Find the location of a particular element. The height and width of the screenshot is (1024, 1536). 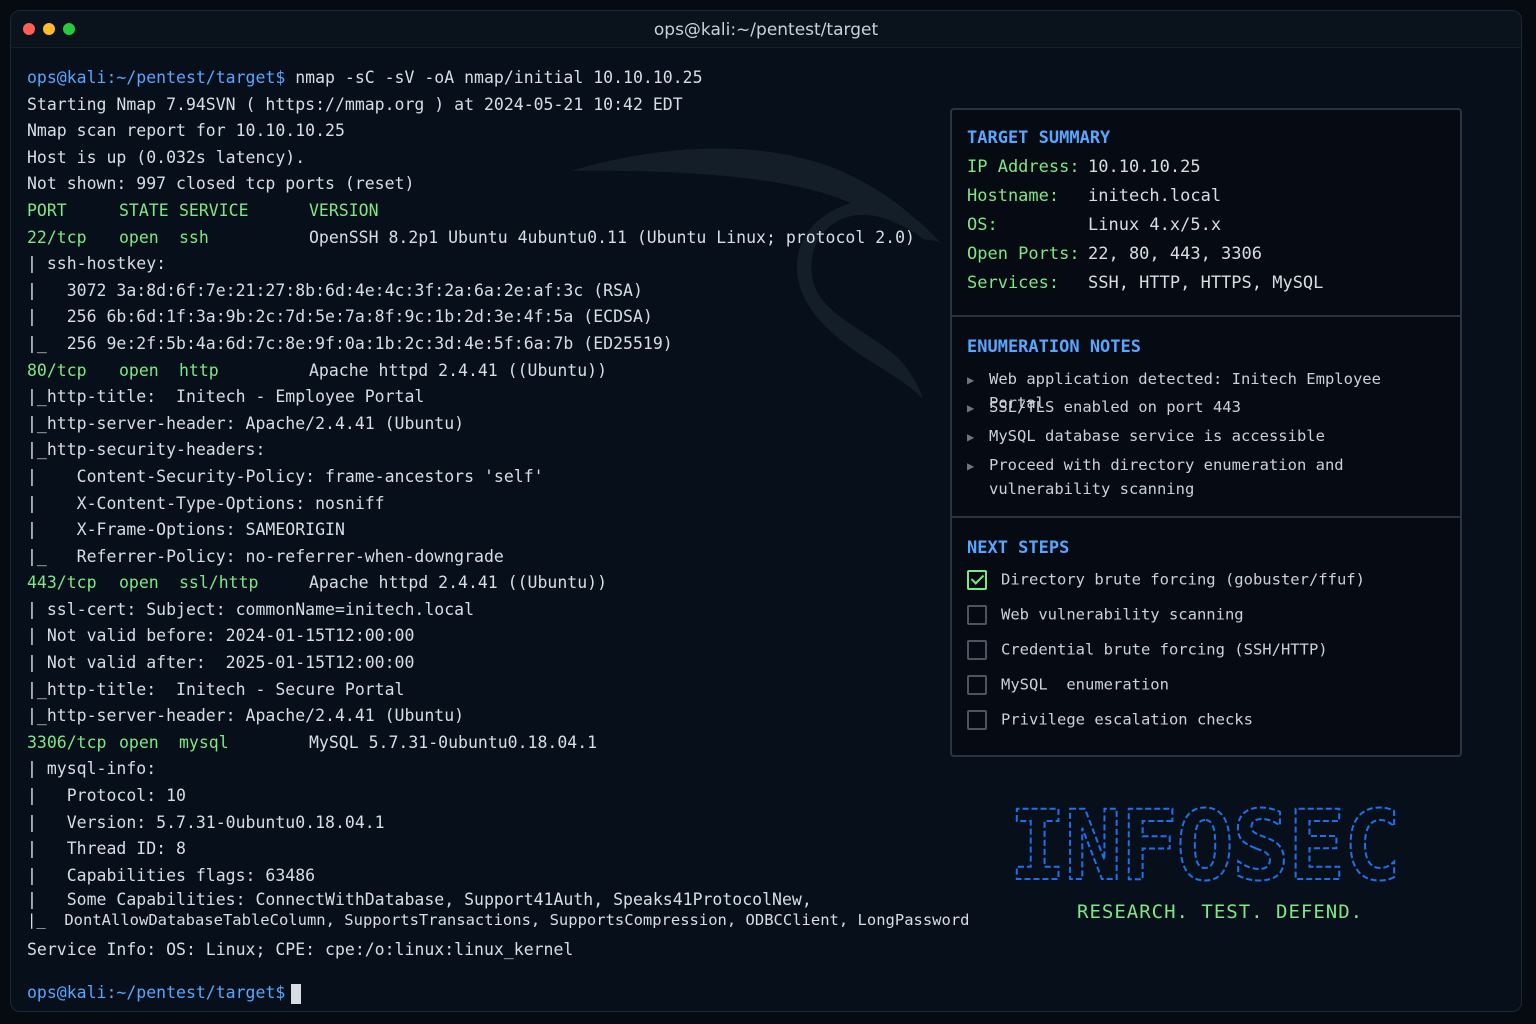

next-step-item: Privilege escalation checks is located at coordinates (1110, 720).